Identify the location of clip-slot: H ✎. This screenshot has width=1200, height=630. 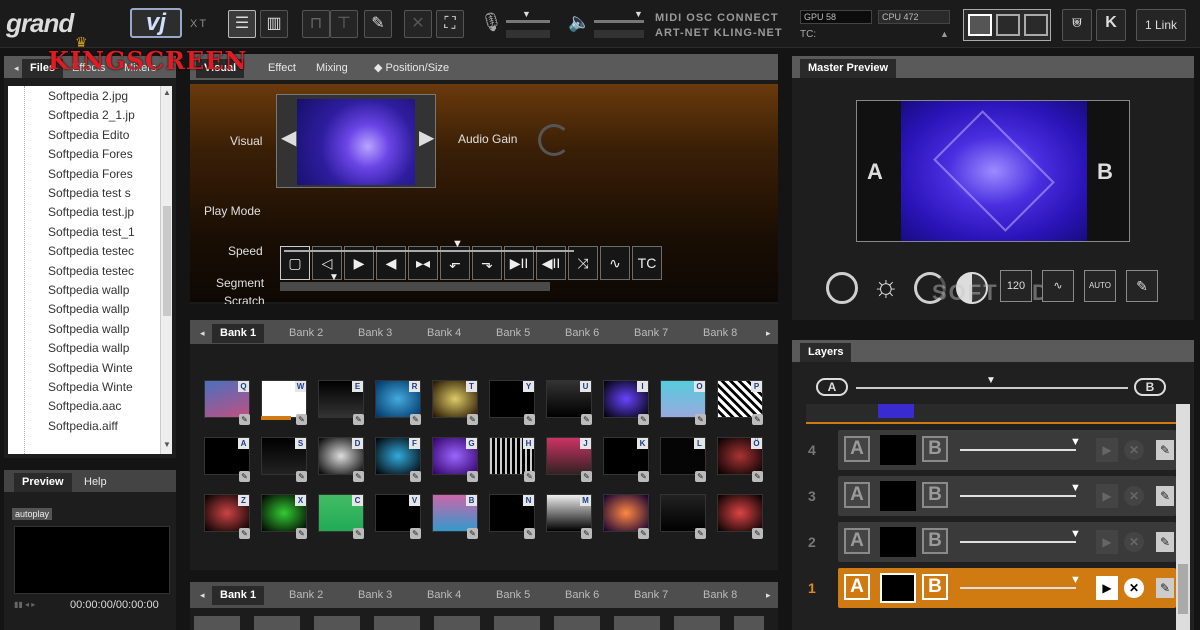
(512, 459).